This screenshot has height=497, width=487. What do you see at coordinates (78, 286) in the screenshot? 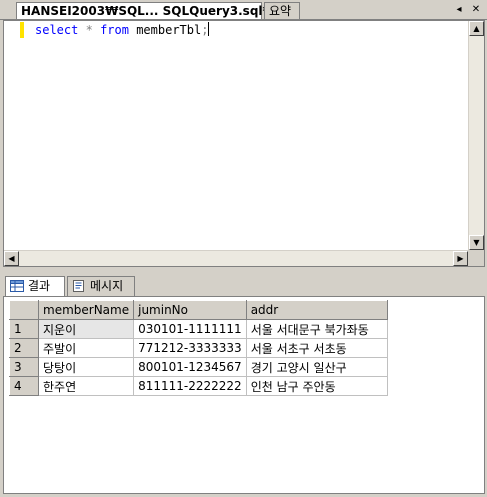
I see `message-icon` at bounding box center [78, 286].